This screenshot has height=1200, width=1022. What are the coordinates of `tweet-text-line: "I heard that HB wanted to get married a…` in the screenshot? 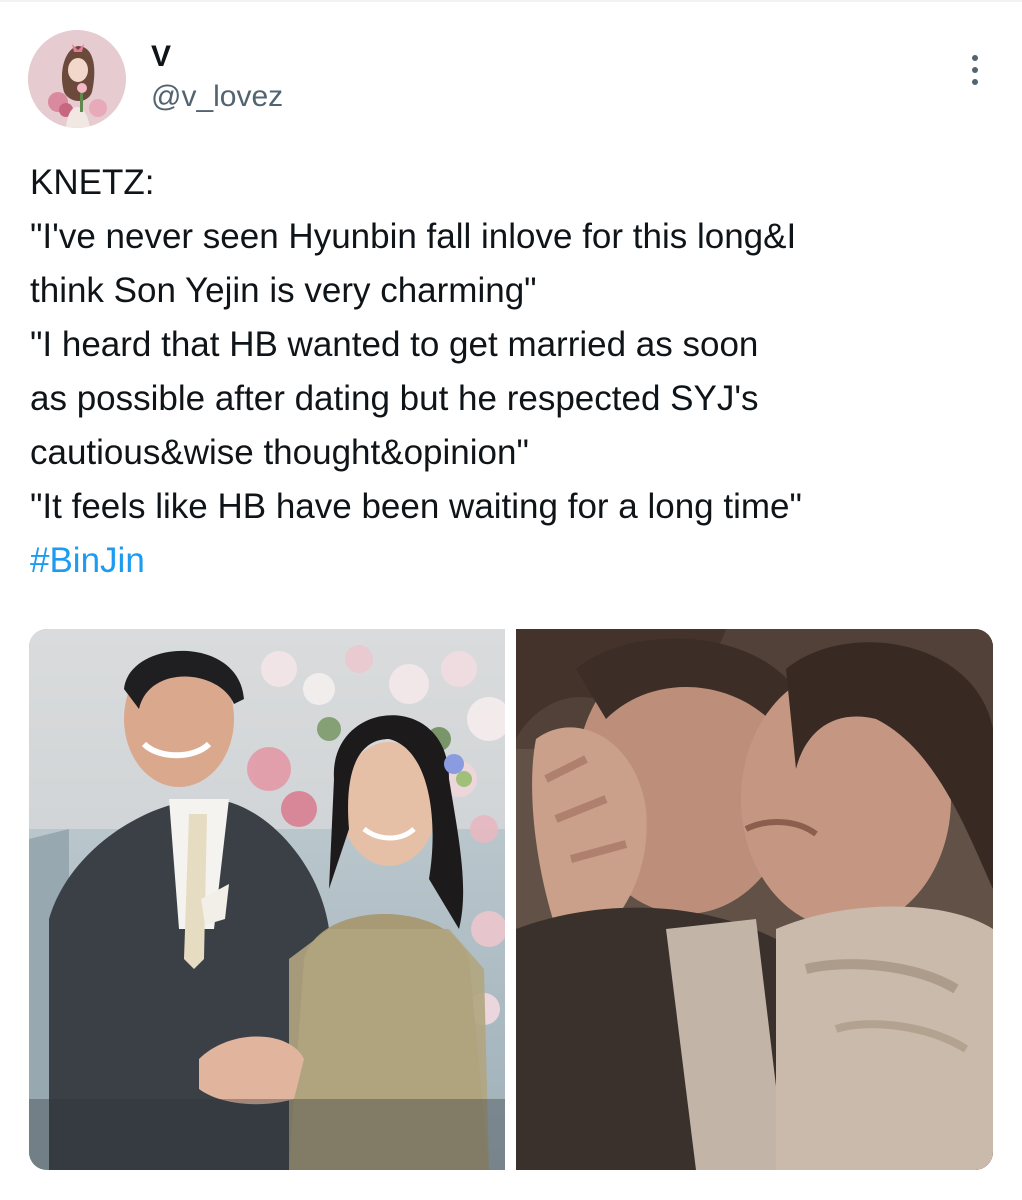 It's located at (394, 344).